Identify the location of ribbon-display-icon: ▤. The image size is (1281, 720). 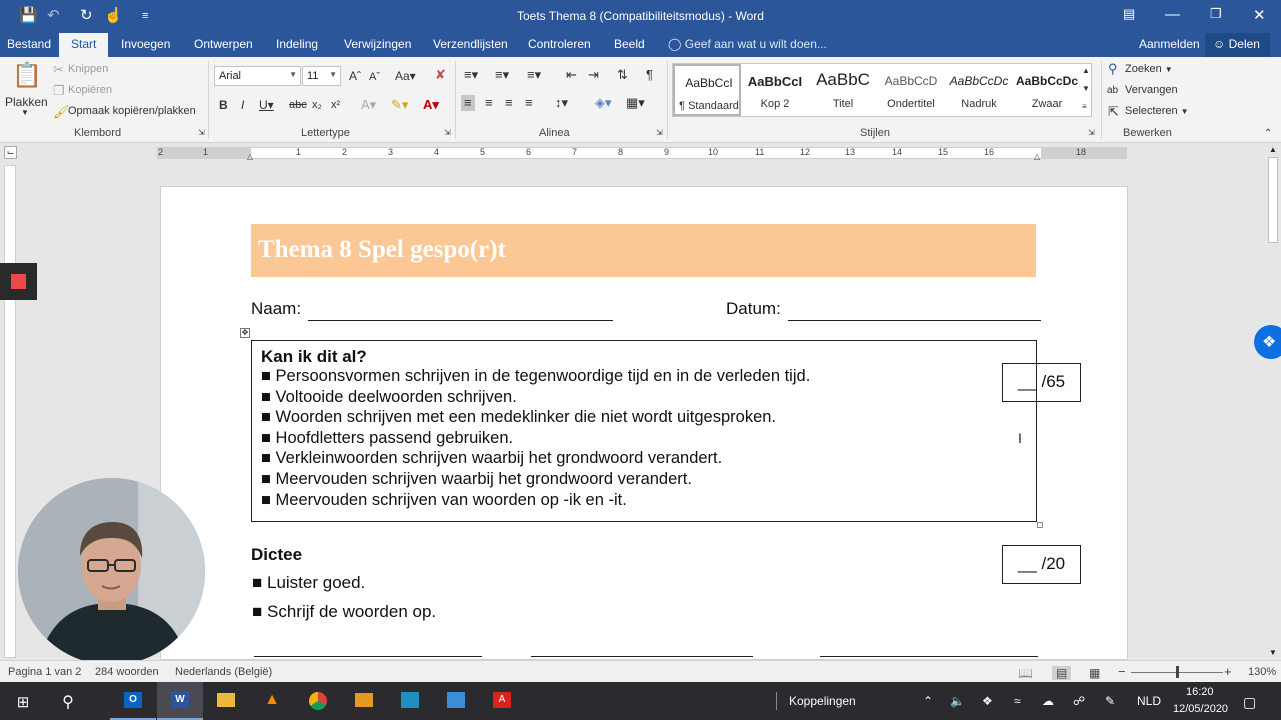
(1129, 14).